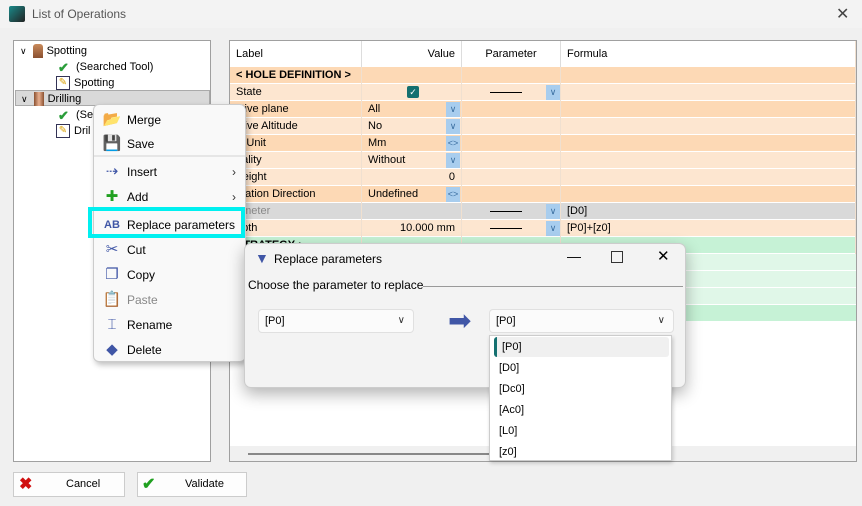  Describe the element at coordinates (170, 120) in the screenshot. I see `menu-item-merge: 📂 Merge` at that location.